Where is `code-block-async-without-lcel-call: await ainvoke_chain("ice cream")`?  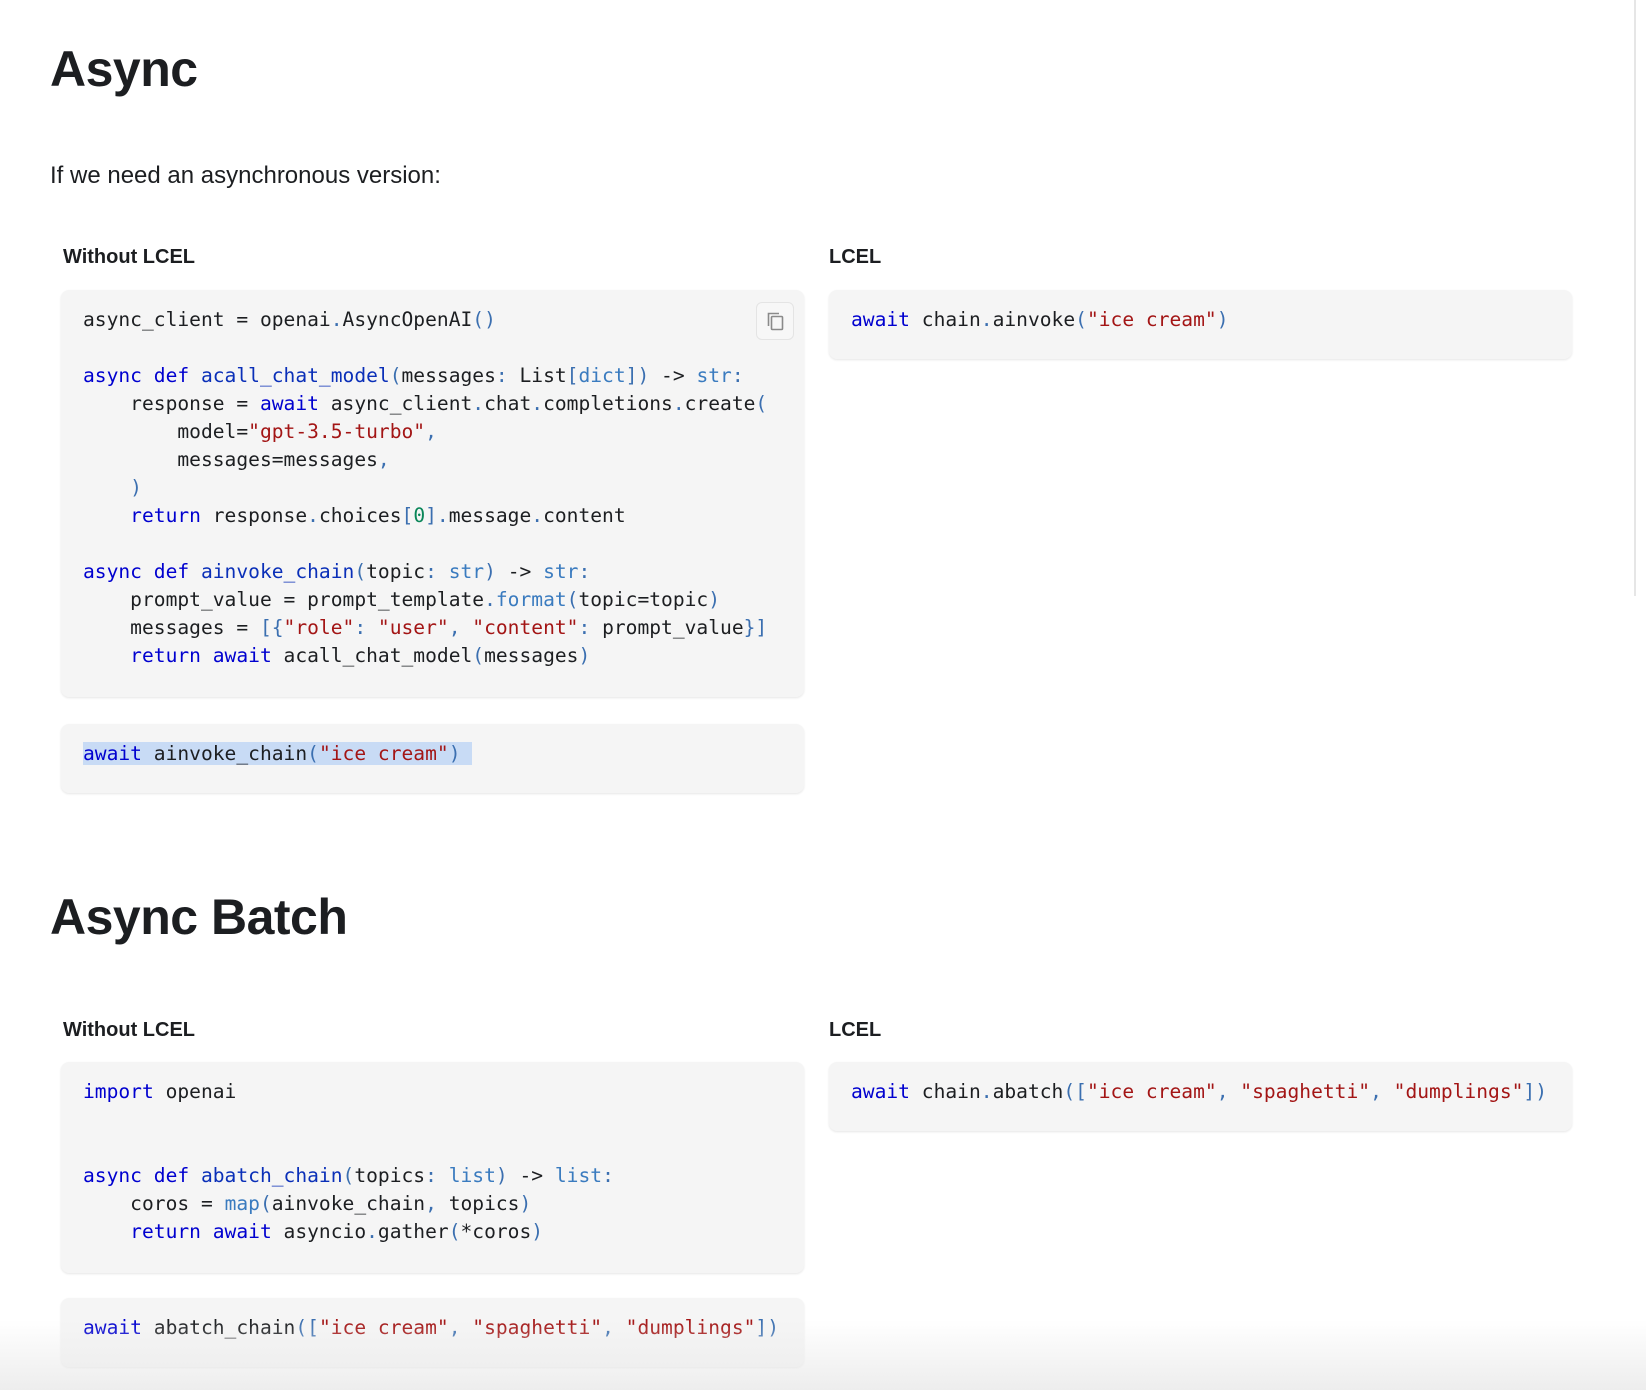 code-block-async-without-lcel-call: await ainvoke_chain("ice cream") is located at coordinates (432, 758).